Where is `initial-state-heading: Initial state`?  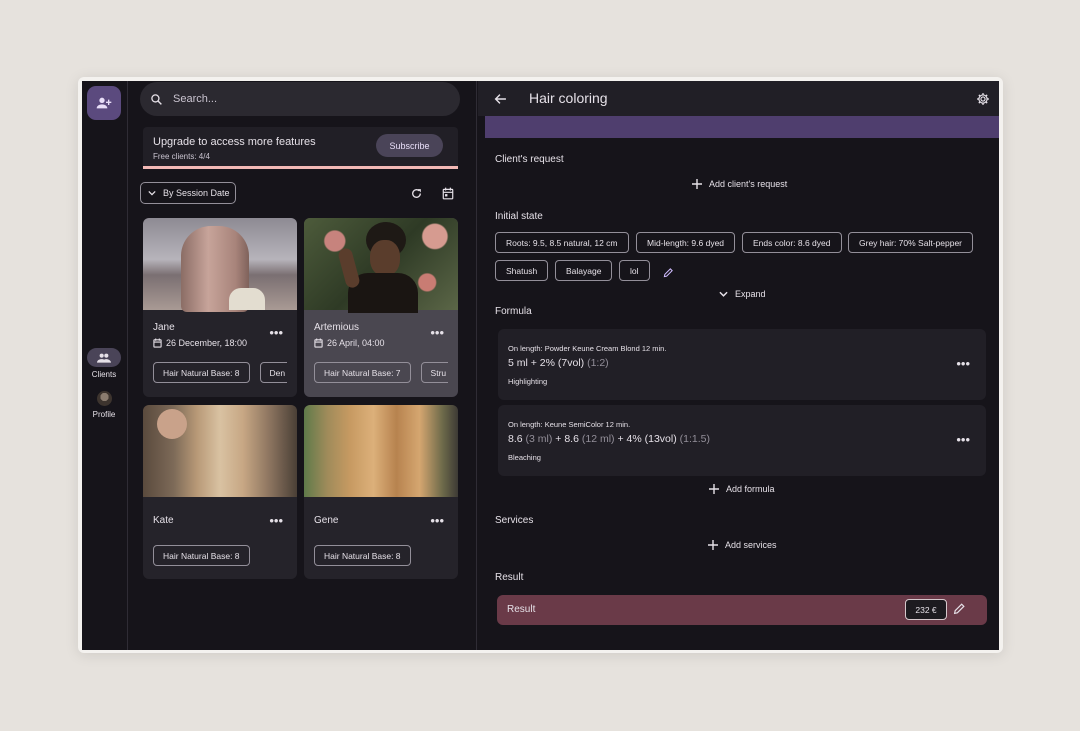
initial-state-heading: Initial state is located at coordinates (519, 216).